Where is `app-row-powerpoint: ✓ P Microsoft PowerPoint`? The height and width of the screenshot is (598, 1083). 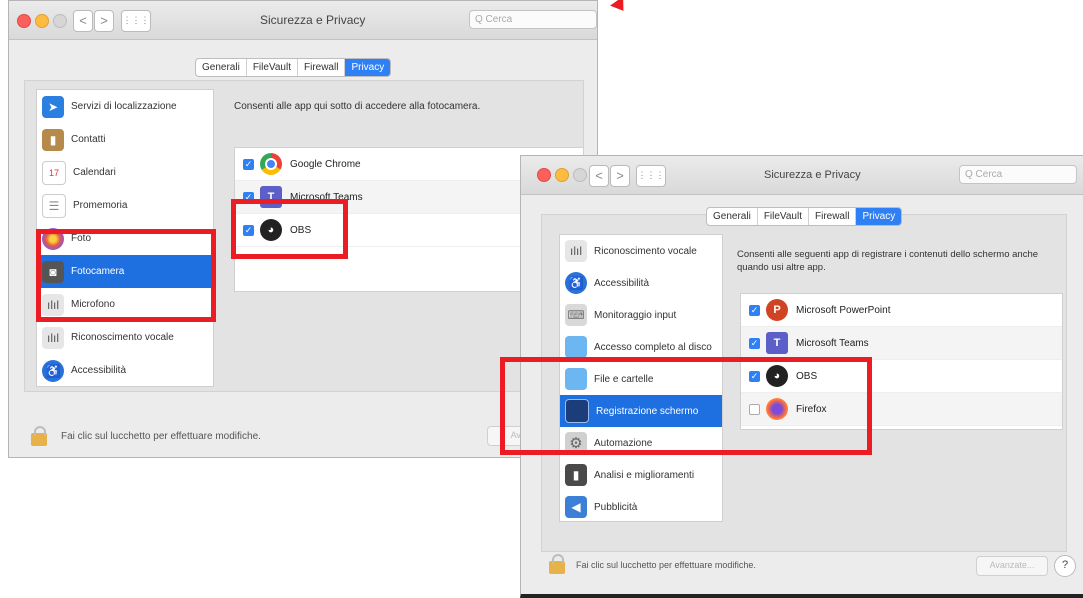 app-row-powerpoint: ✓ P Microsoft PowerPoint is located at coordinates (901, 310).